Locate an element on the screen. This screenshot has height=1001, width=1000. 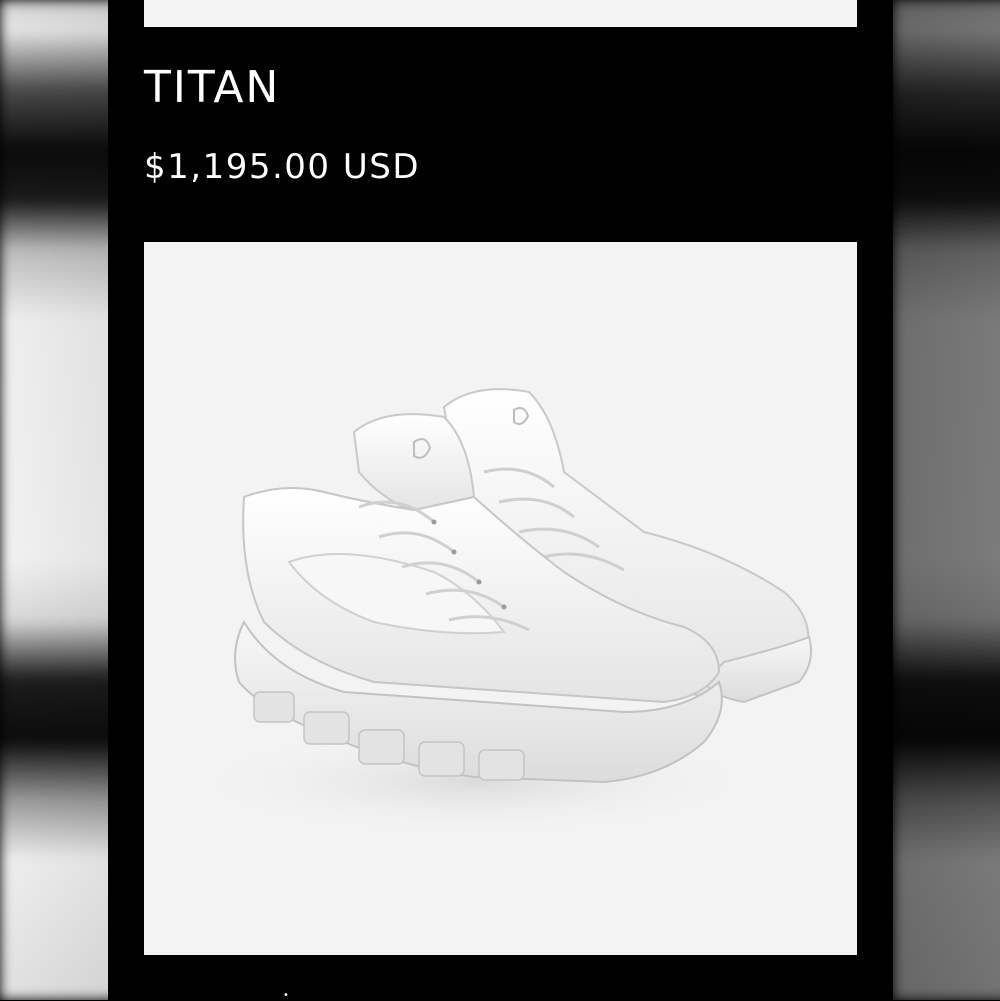
blurred-backdrop-left is located at coordinates (54, 500).